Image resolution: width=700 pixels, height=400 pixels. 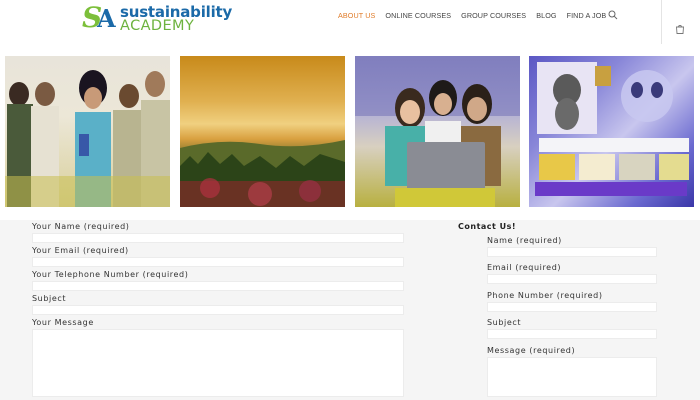 I want to click on nav-about-us: ABOUT US, so click(x=356, y=15).